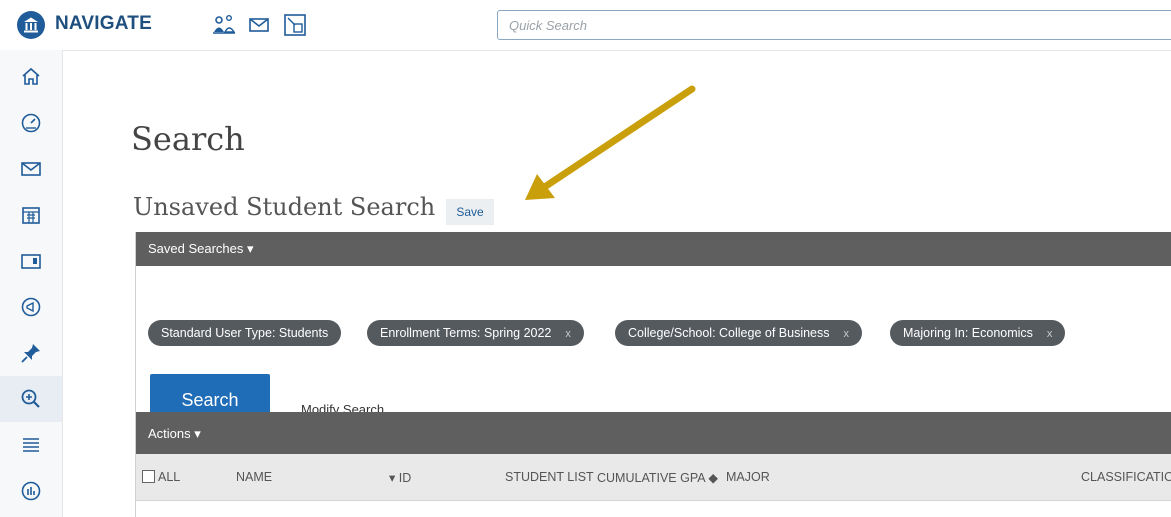  Describe the element at coordinates (284, 207) in the screenshot. I see `search-name-heading: Unsaved Student Search` at that location.